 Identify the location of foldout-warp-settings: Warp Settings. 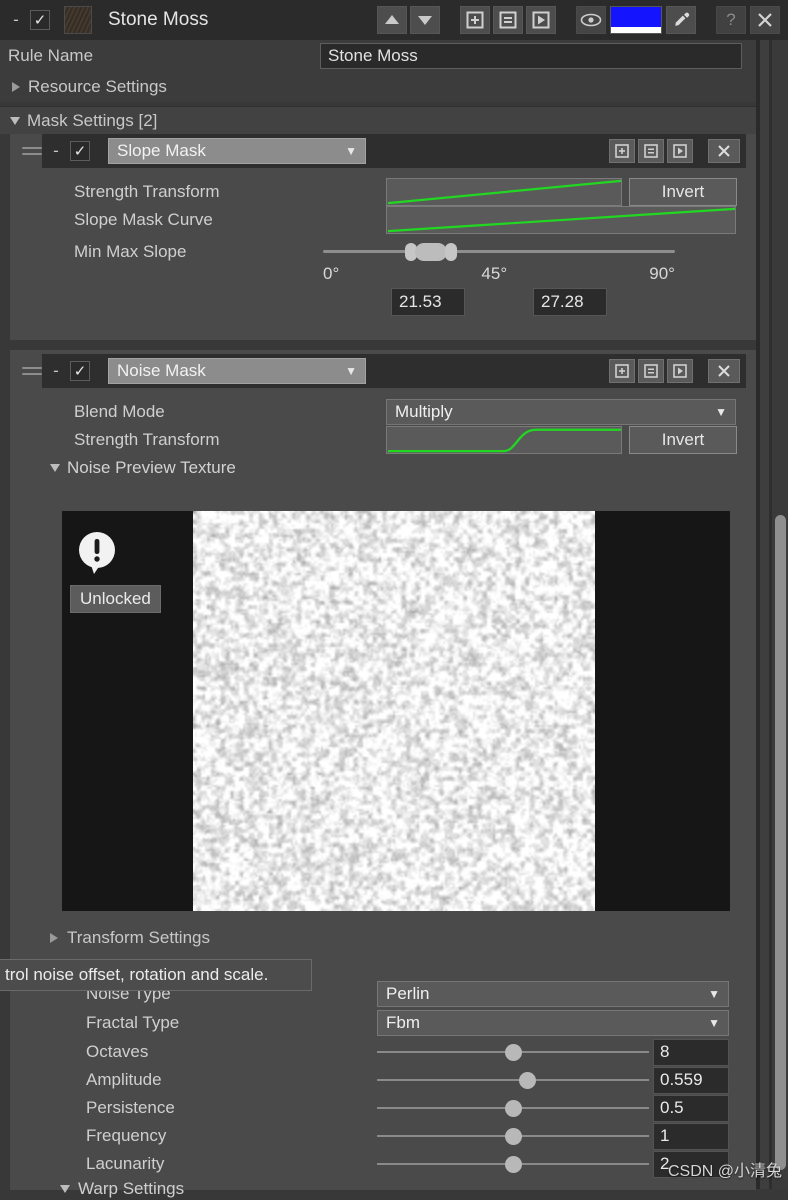
(378, 1189).